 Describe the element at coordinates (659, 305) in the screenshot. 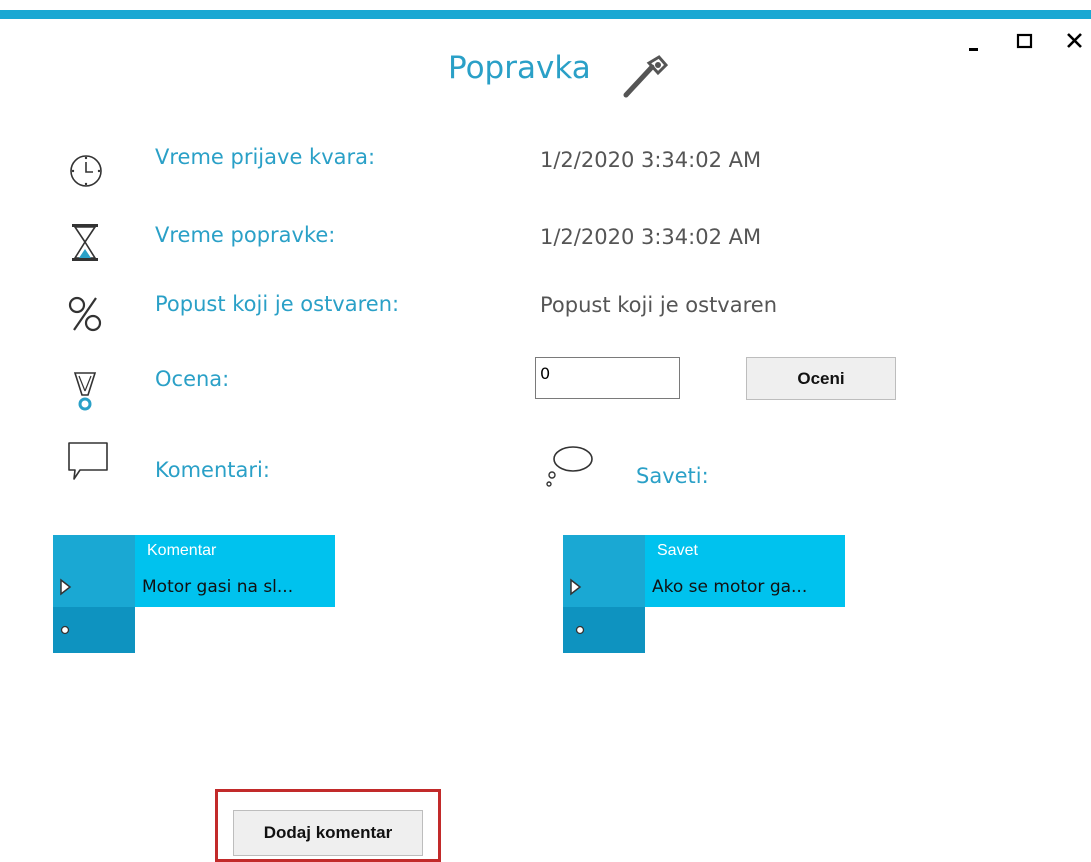

I see `discount-value: Popust koji je ostvaren` at that location.